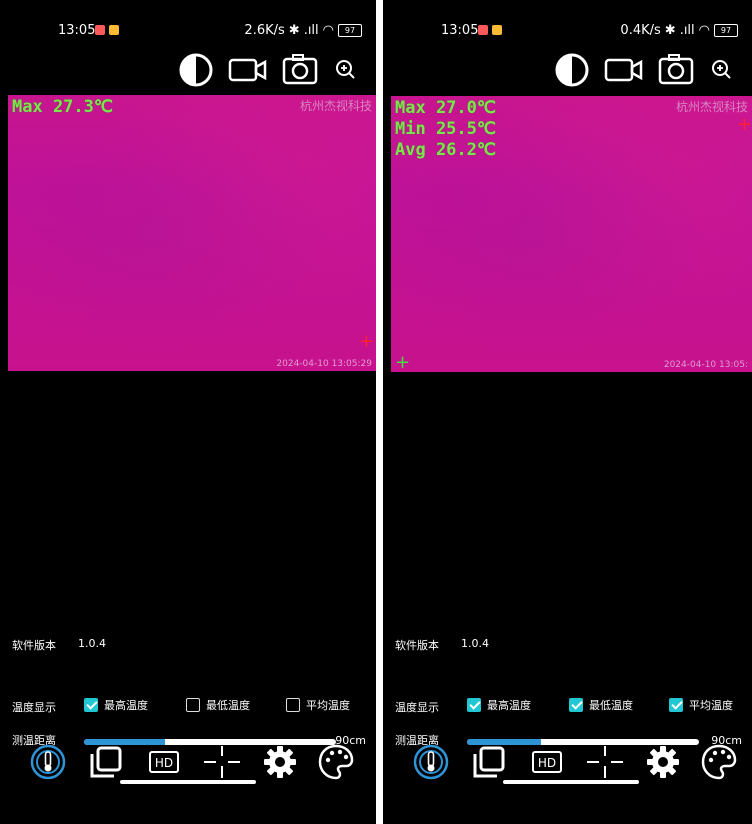 The width and height of the screenshot is (752, 824). Describe the element at coordinates (445, 108) in the screenshot. I see `readout-line: Max 27.0℃` at that location.